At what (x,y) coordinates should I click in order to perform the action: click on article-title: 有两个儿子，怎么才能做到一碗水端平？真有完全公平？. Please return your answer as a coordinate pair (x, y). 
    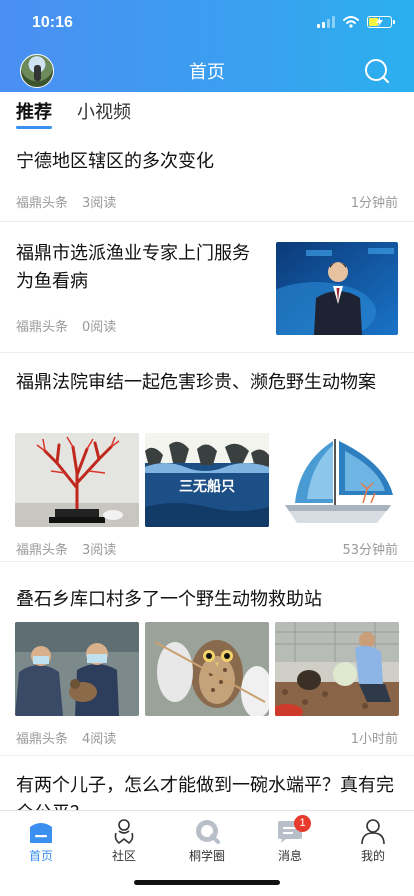
    Looking at the image, I should click on (205, 792).